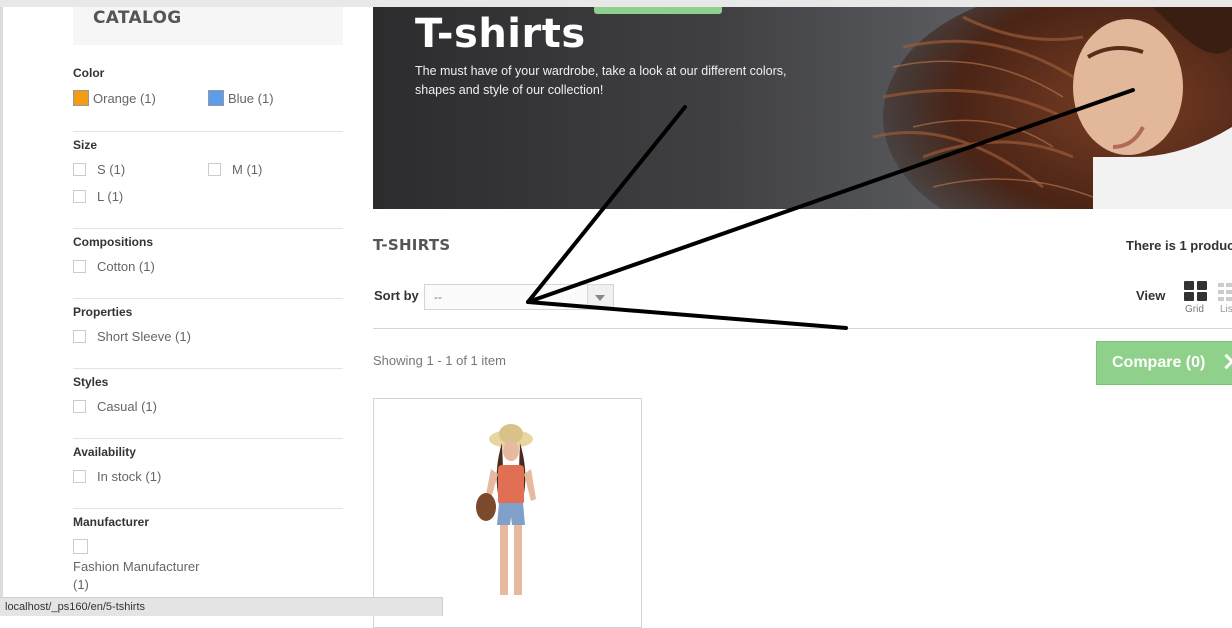 The image size is (1232, 628). I want to click on model-hair-image, so click(1052, 108).